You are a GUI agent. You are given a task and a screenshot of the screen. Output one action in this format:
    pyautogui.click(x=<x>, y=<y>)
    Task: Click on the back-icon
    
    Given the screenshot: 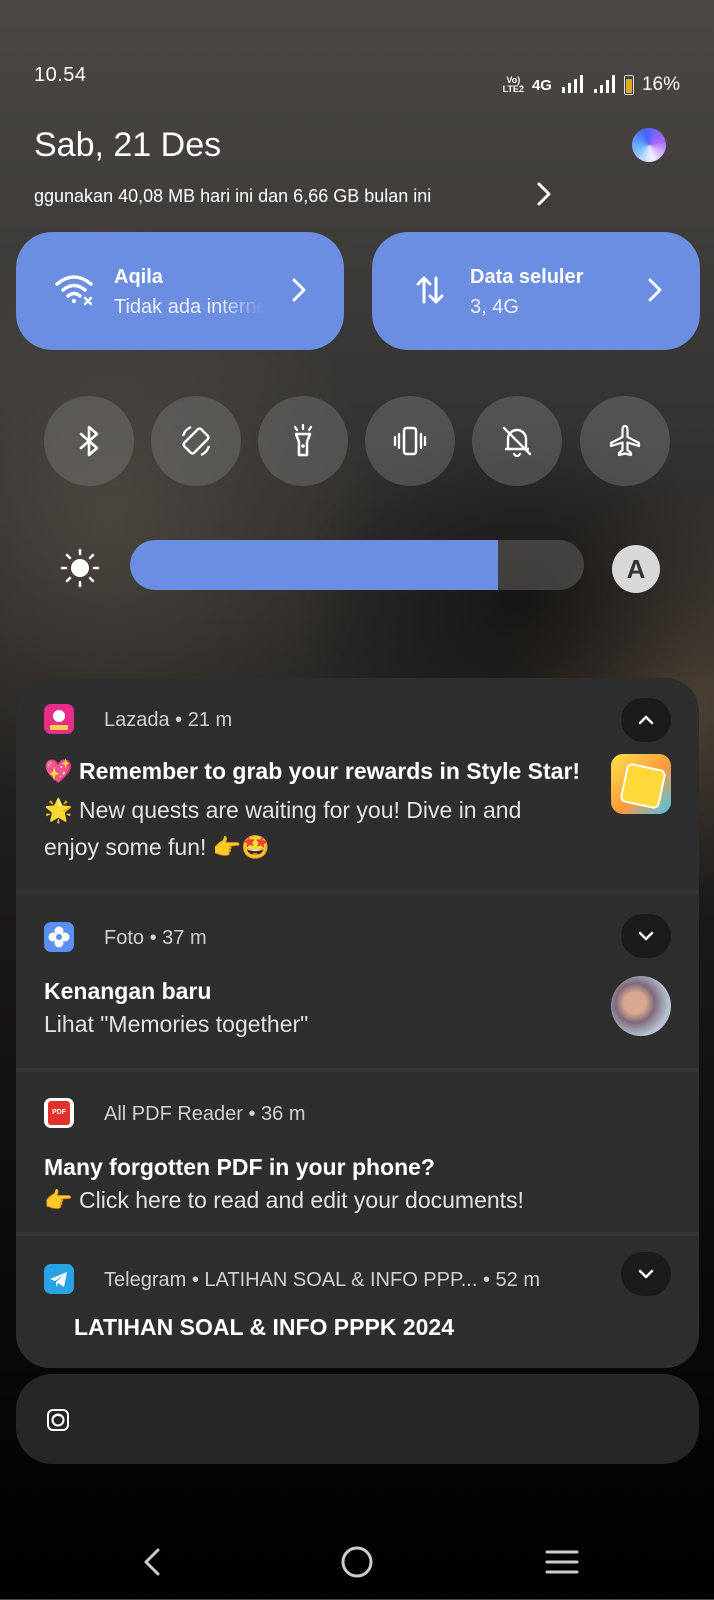 What is the action you would take?
    pyautogui.click(x=152, y=1562)
    